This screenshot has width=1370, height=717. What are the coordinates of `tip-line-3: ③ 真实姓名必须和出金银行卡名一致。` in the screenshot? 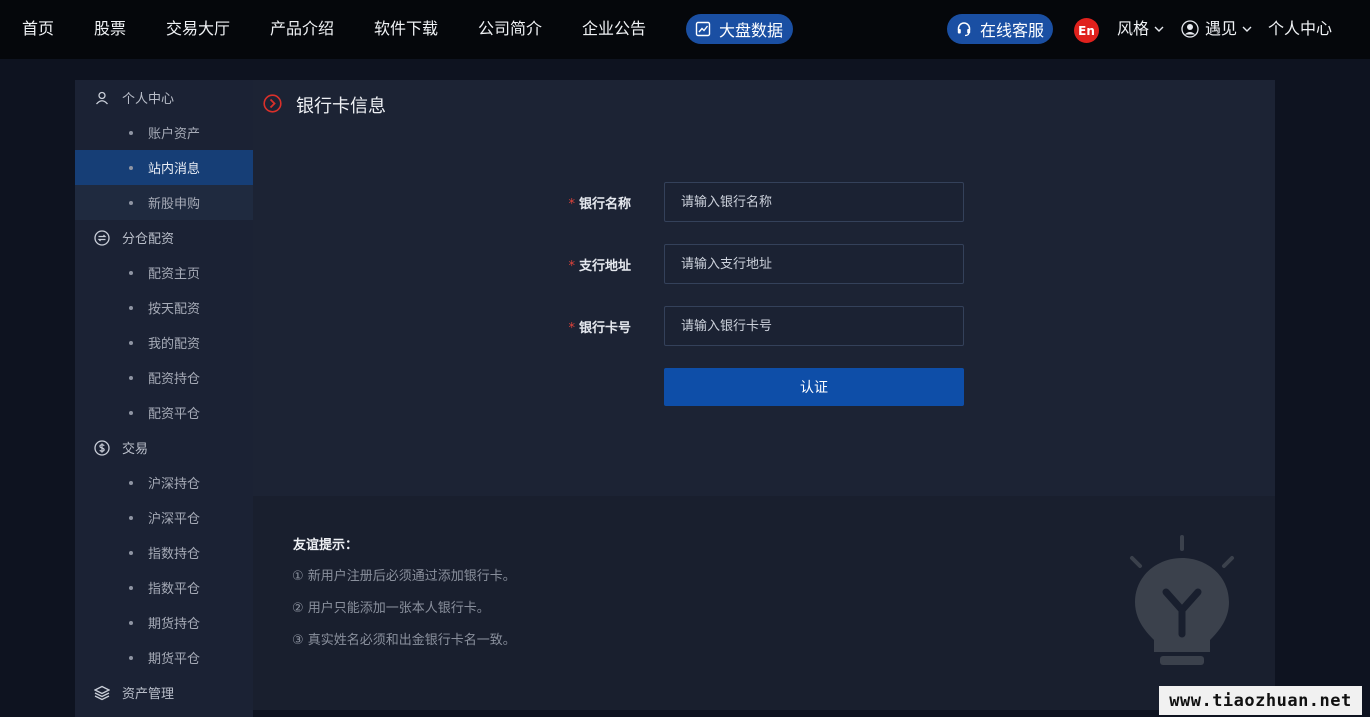 It's located at (404, 640).